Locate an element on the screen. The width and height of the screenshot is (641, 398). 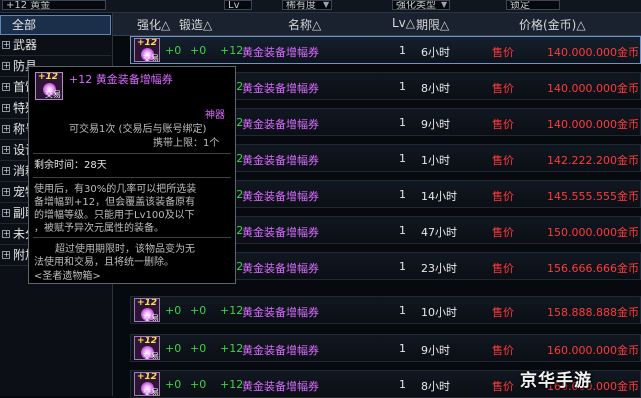
sort-period: 期限△ is located at coordinates (432, 24).